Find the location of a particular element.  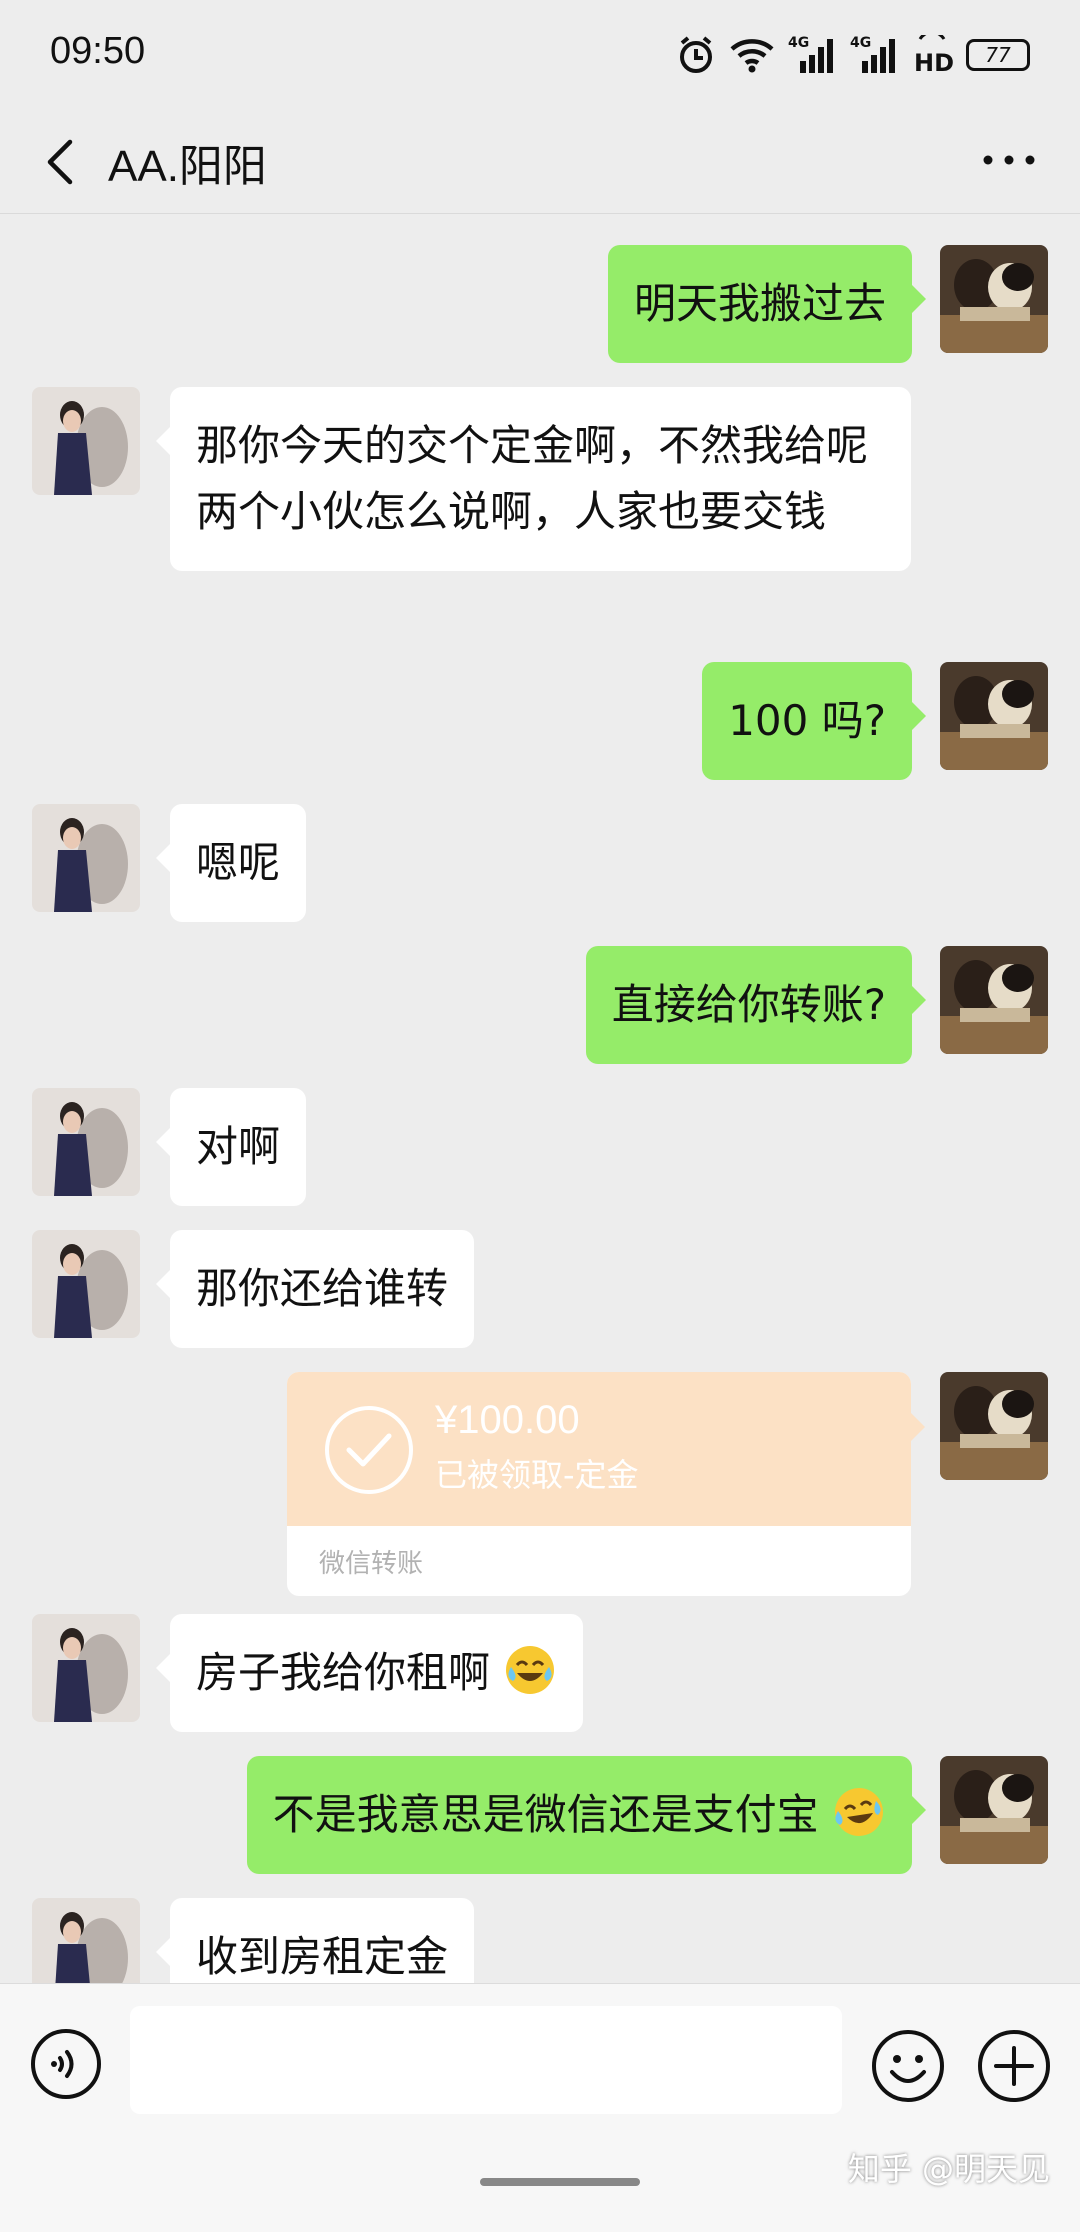

transfer-status: 已被领取-定金 is located at coordinates (537, 1475).